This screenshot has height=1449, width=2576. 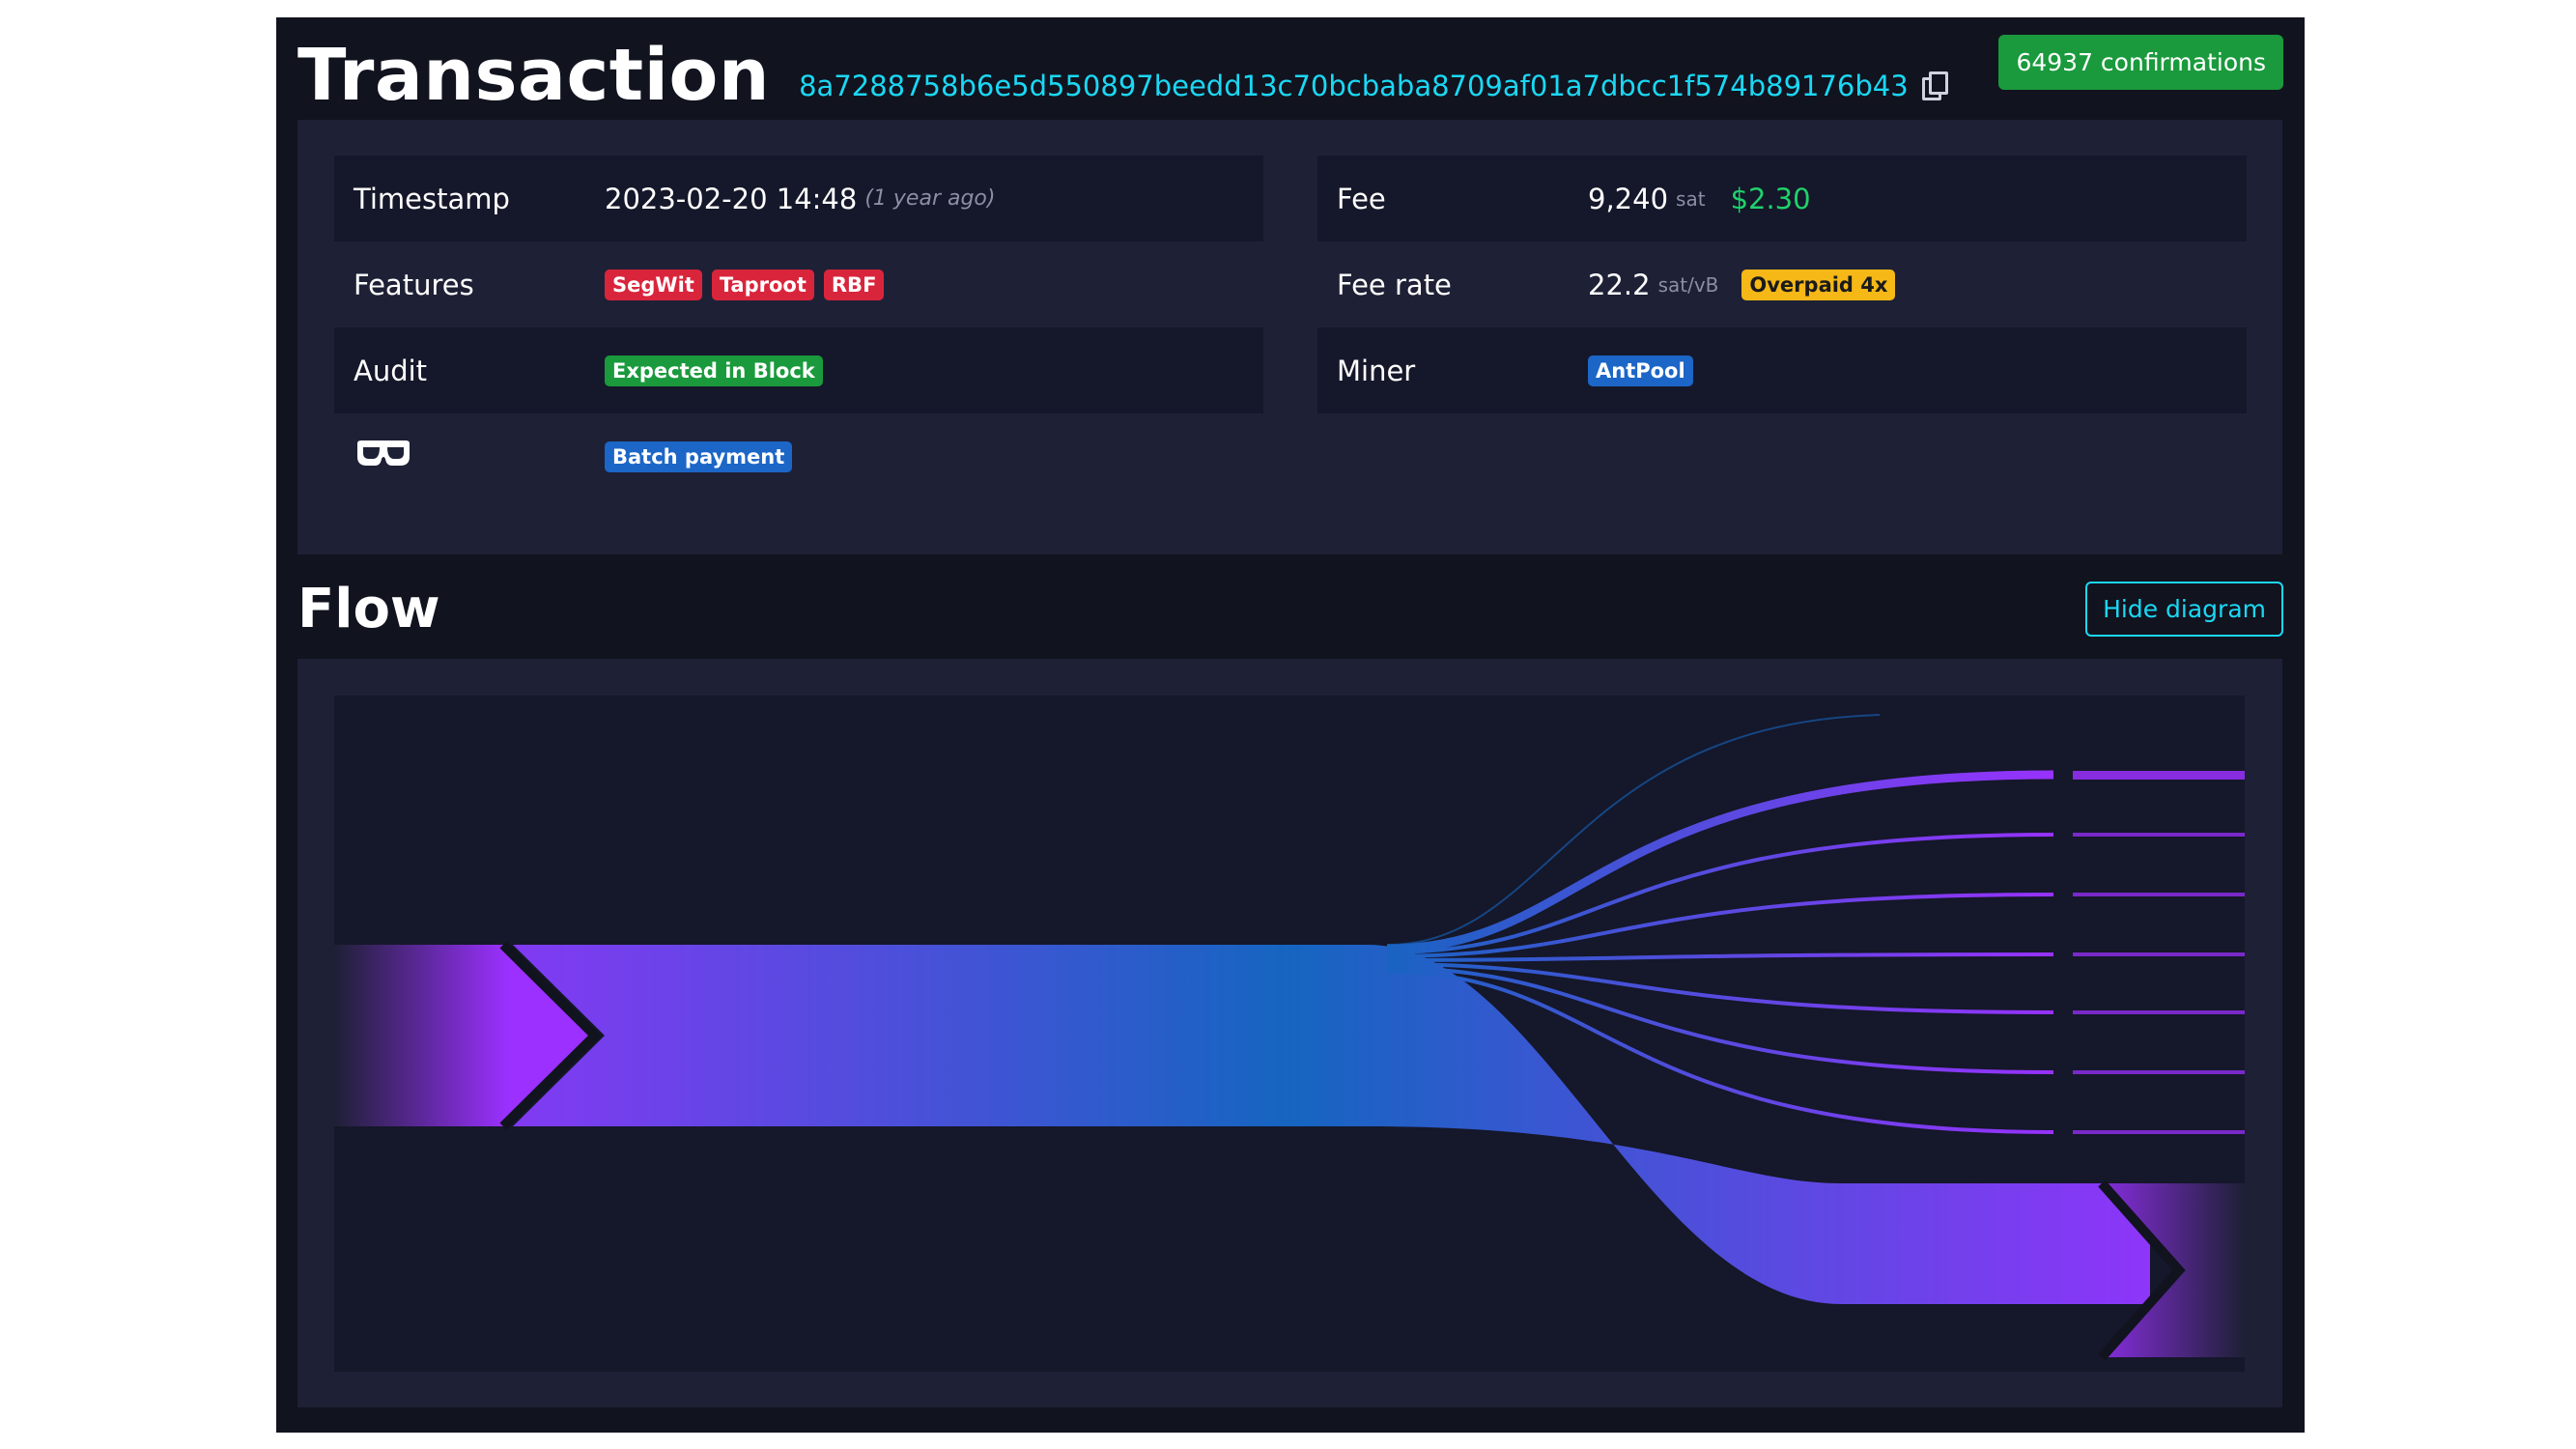 I want to click on timestamp-relative: (1 year ago), so click(x=930, y=198).